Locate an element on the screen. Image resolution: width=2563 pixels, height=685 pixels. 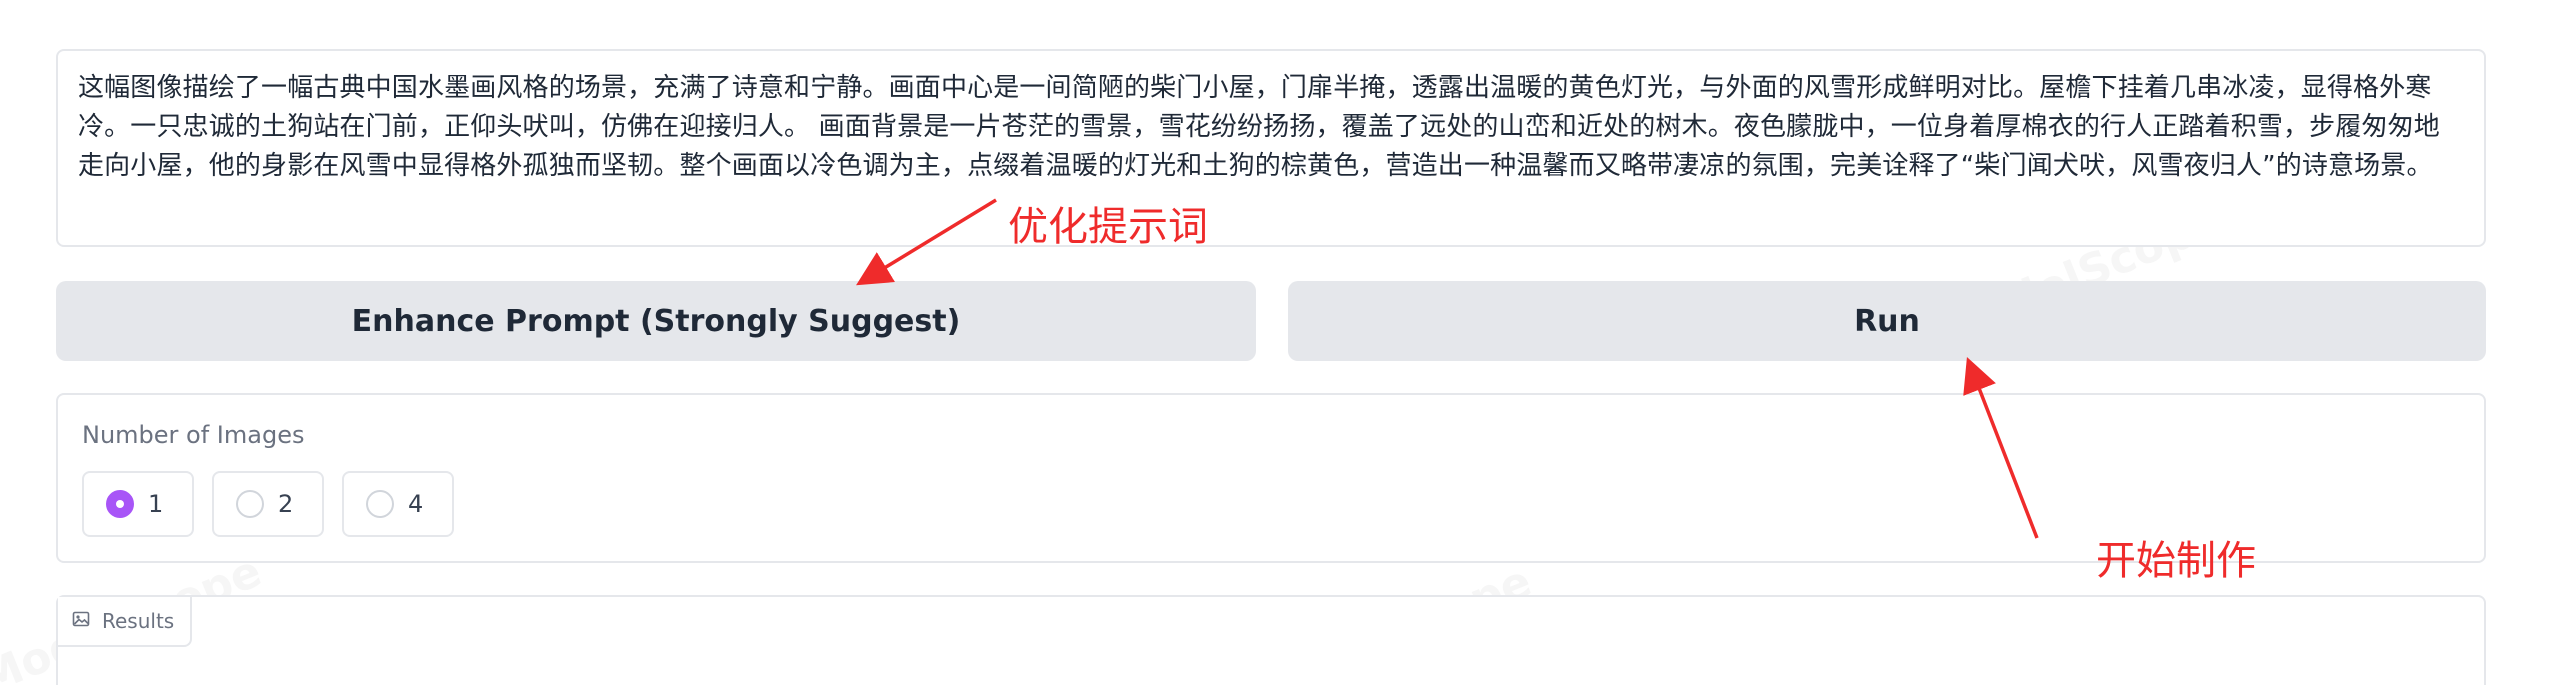
image-icon is located at coordinates (81, 621).